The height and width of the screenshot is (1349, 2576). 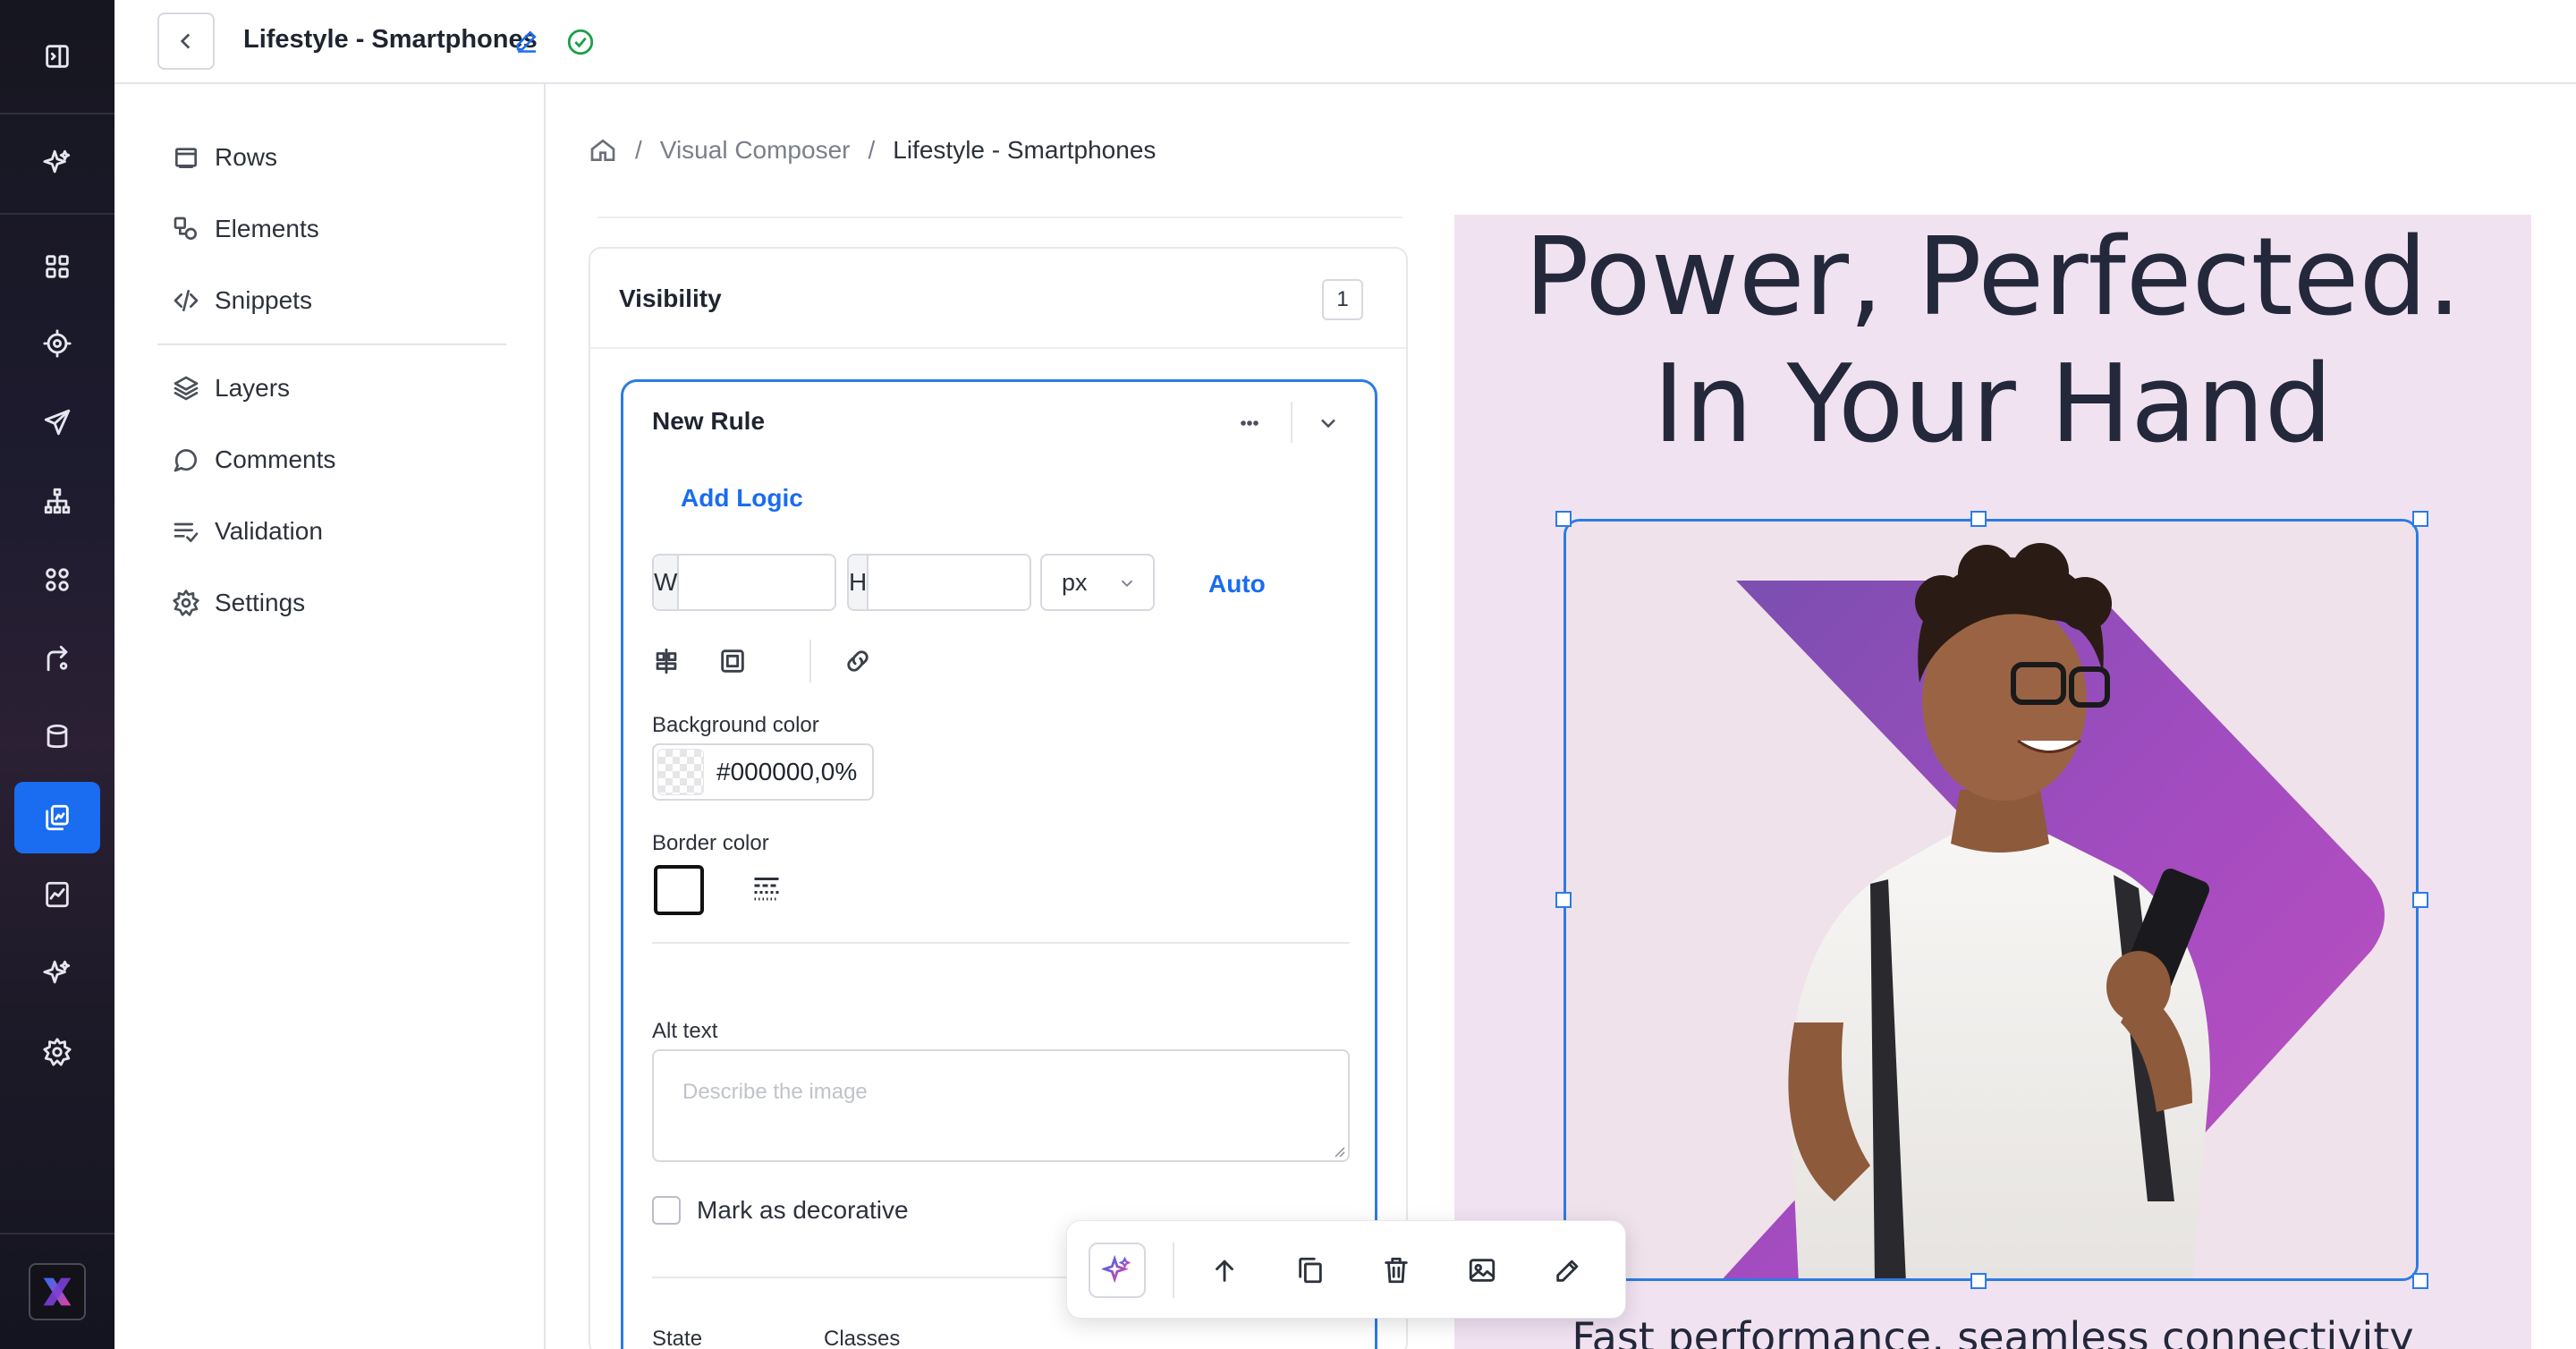 I want to click on height-field: H, so click(x=939, y=582).